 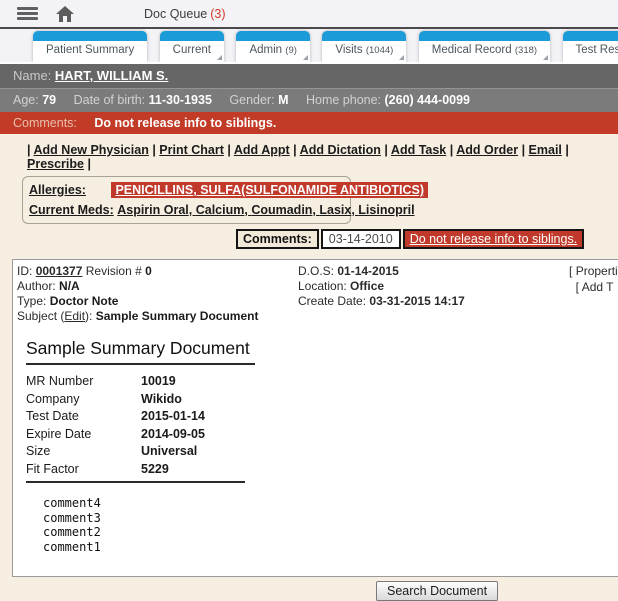 I want to click on tab-visits: Visits (1044), so click(x=364, y=46).